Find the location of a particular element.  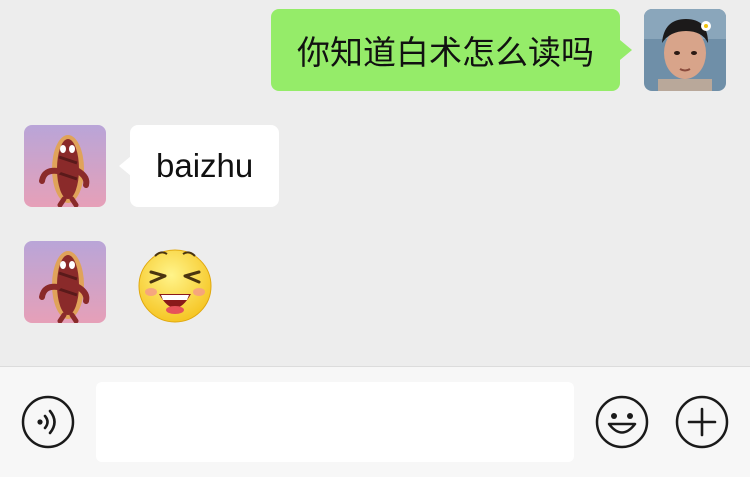

voice-icon is located at coordinates (48, 422).